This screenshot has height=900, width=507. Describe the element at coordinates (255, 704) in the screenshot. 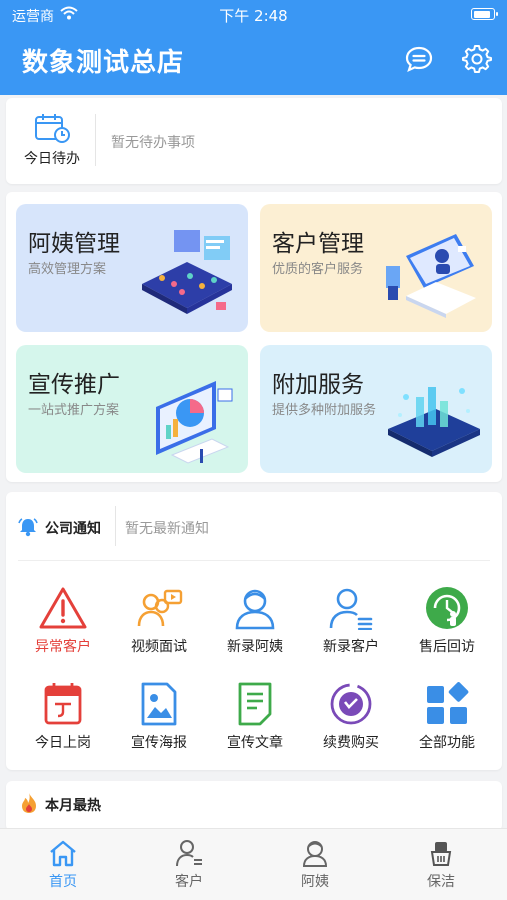

I see `article-icon` at that location.